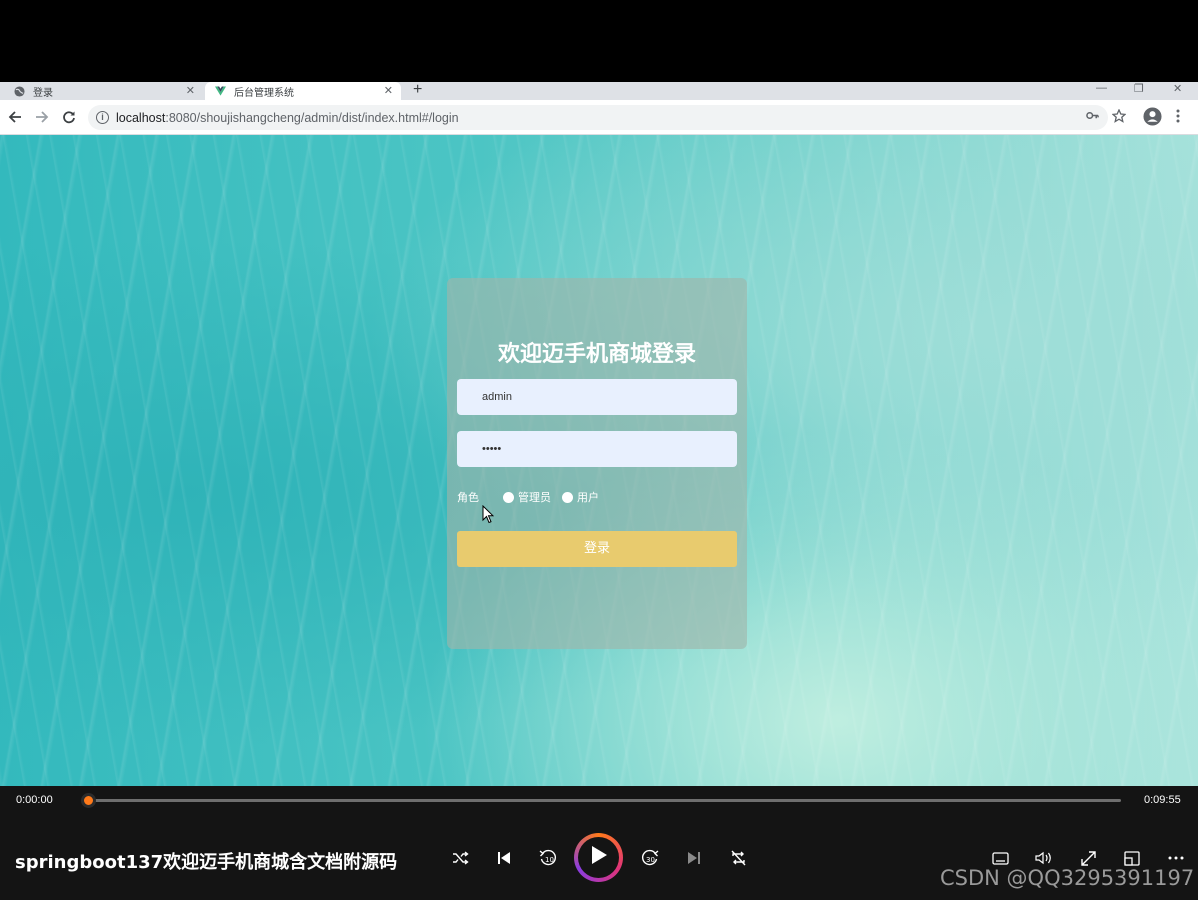 The image size is (1198, 900). I want to click on login-title: 欢迎迈手机商城登录, so click(596, 354).